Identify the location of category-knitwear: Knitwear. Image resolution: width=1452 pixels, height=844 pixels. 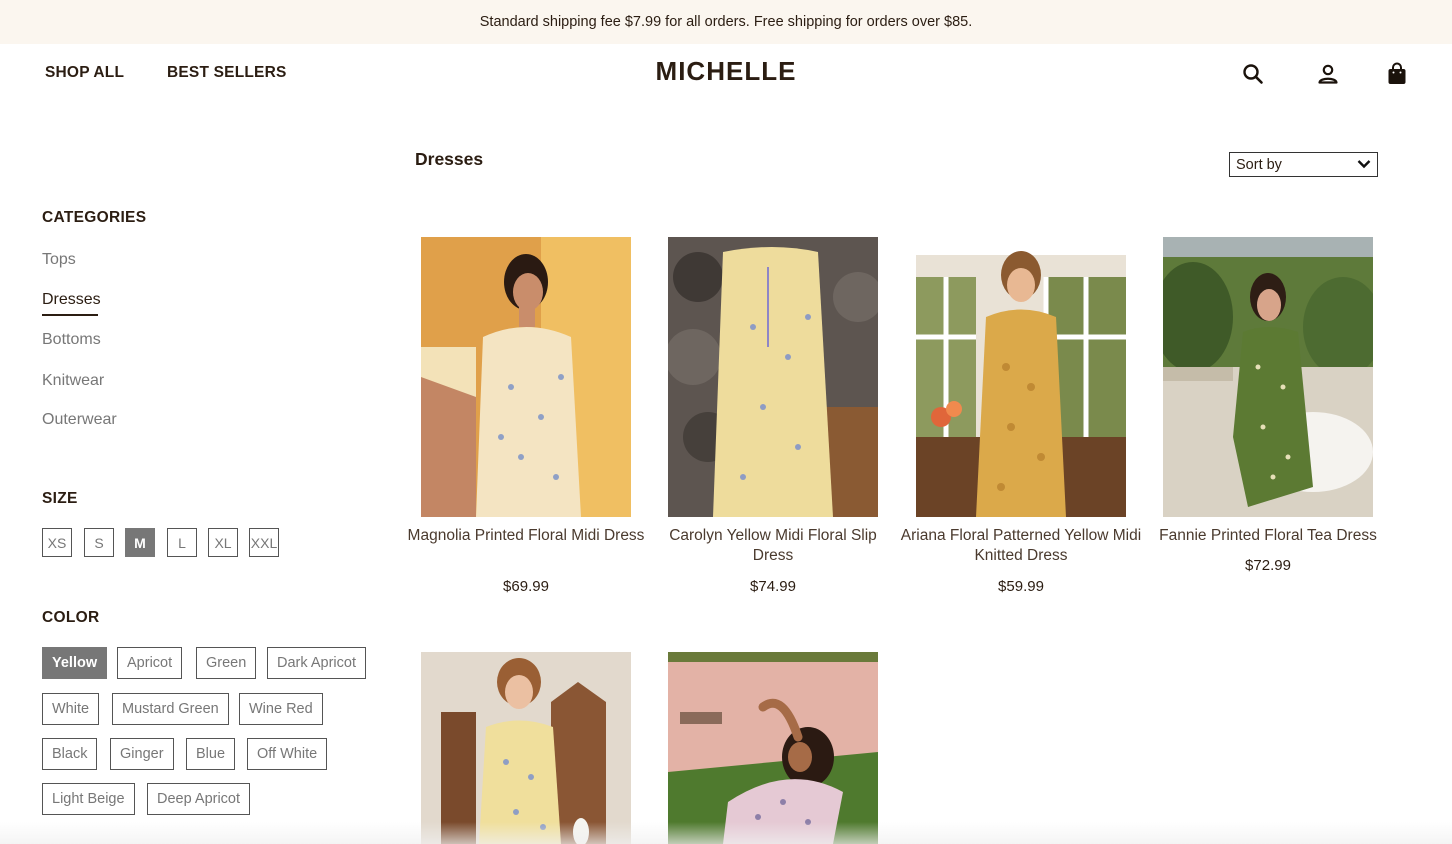
(73, 381).